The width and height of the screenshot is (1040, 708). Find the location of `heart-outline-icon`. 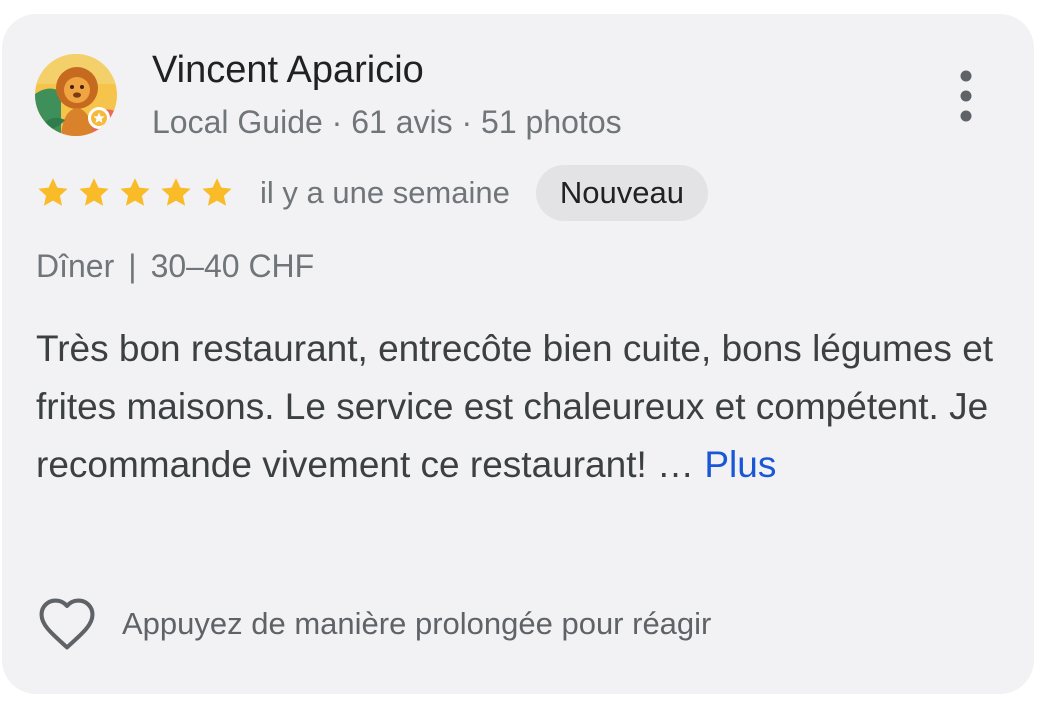

heart-outline-icon is located at coordinates (67, 624).